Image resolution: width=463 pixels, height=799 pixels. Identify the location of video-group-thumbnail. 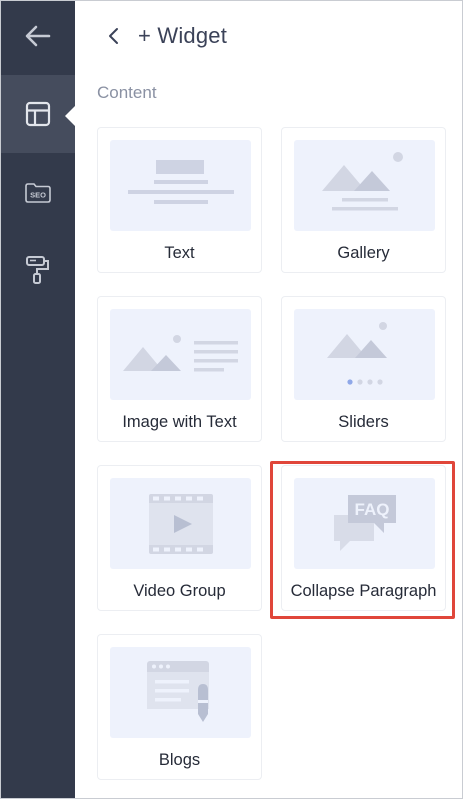
(180, 523).